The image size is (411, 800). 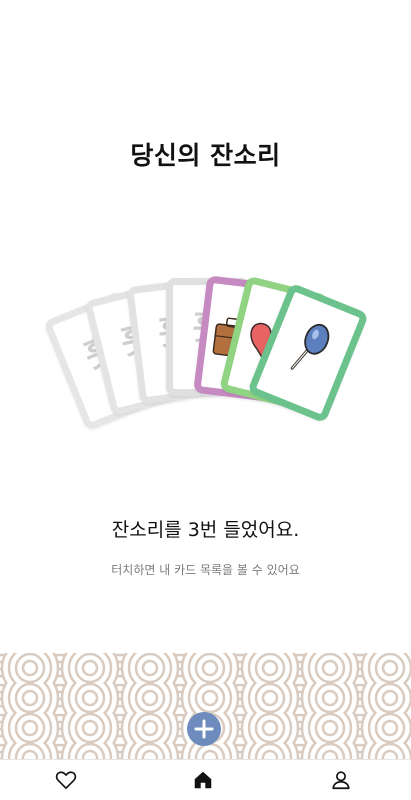 What do you see at coordinates (205, 530) in the screenshot?
I see `listen-count-headline: 잔소리를 3번 들었어요.` at bounding box center [205, 530].